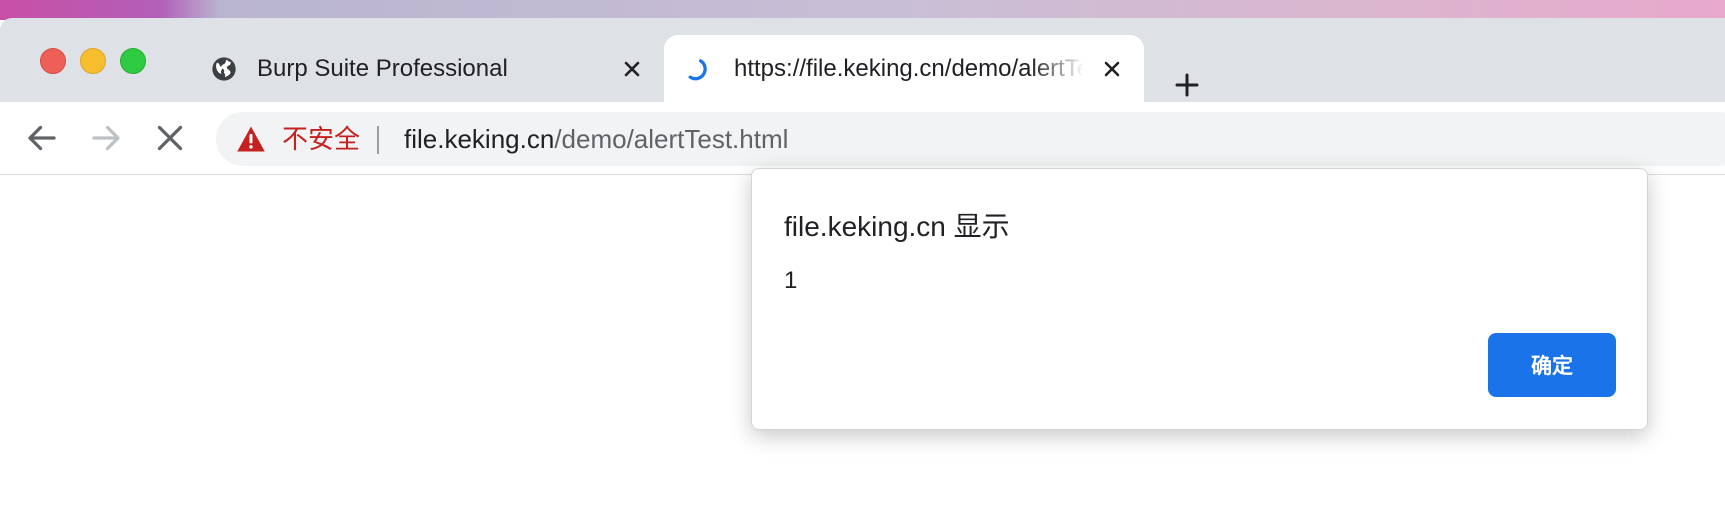 Image resolution: width=1725 pixels, height=522 pixels. What do you see at coordinates (93, 61) in the screenshot?
I see `window-minimize-button` at bounding box center [93, 61].